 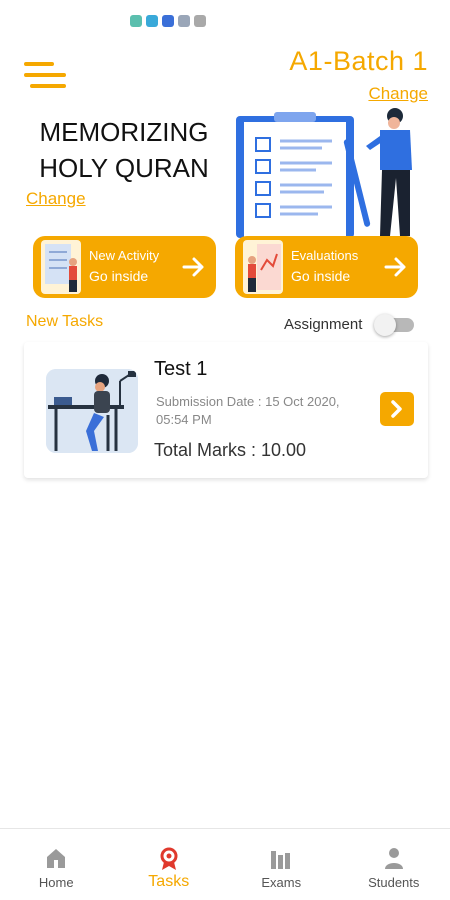 I want to click on batch-change-link: Change, so click(x=398, y=94).